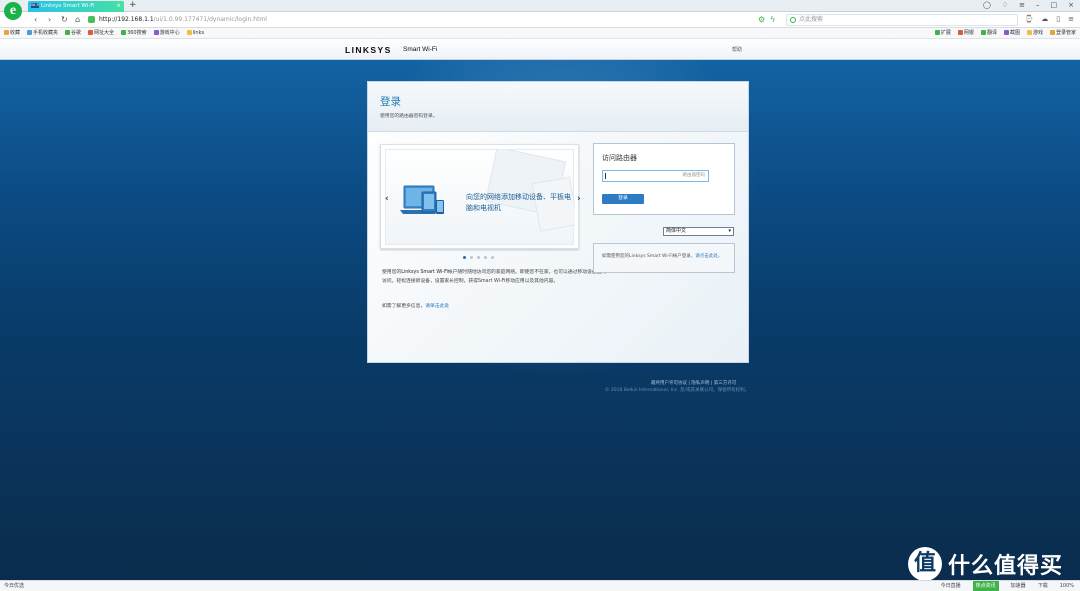 The image size is (1080, 591). What do you see at coordinates (772, 20) in the screenshot?
I see `lightning-icon: ϟ` at bounding box center [772, 20].